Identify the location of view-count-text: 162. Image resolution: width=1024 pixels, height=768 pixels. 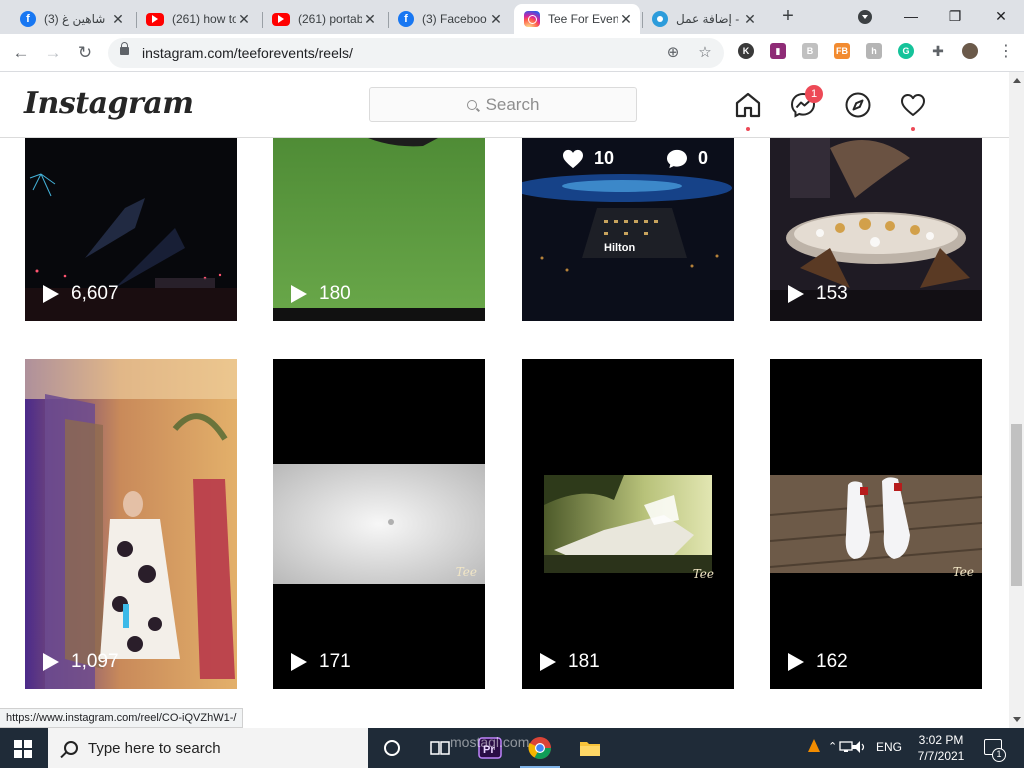
(832, 661).